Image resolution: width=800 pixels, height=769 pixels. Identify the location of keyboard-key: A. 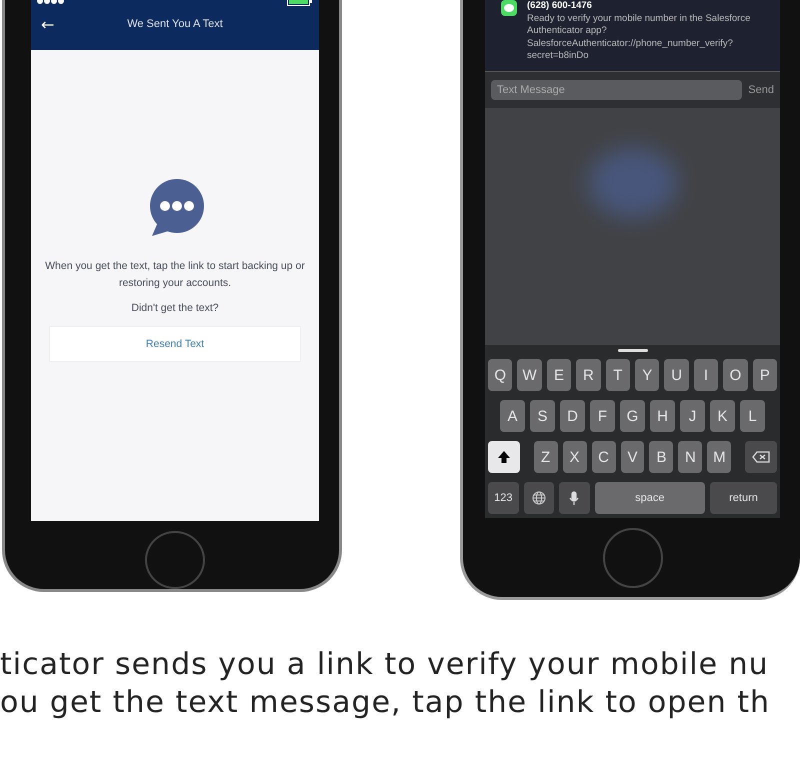
(512, 416).